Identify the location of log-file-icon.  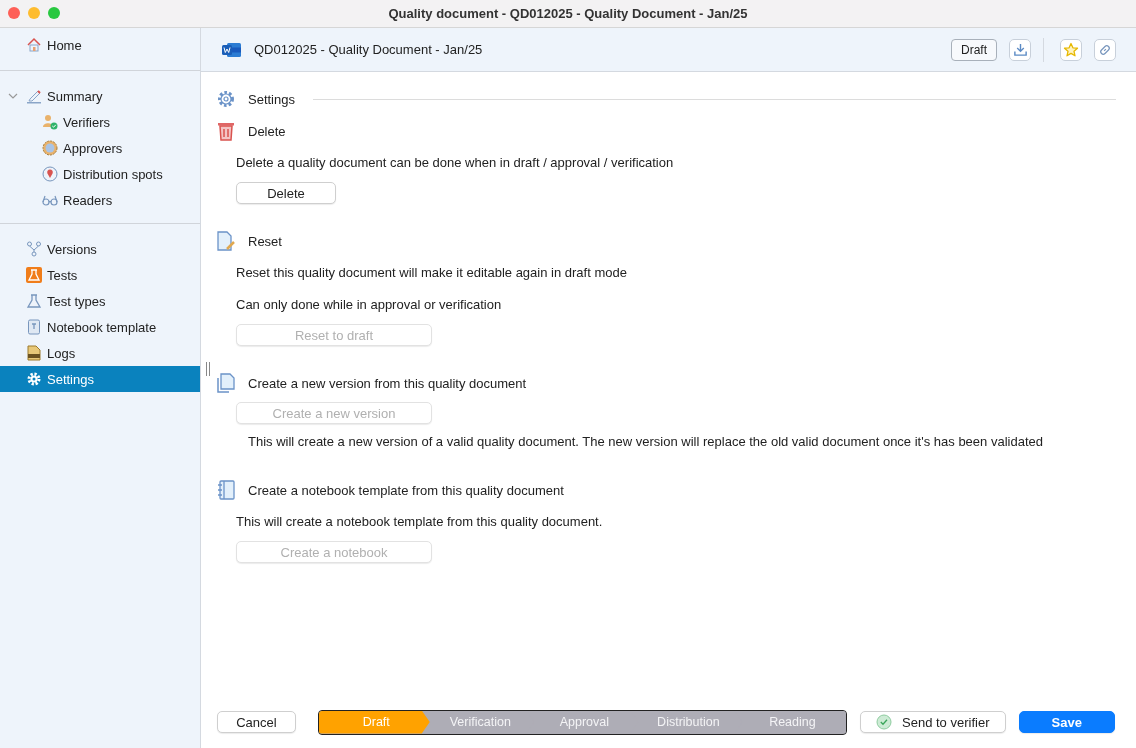
(34, 353).